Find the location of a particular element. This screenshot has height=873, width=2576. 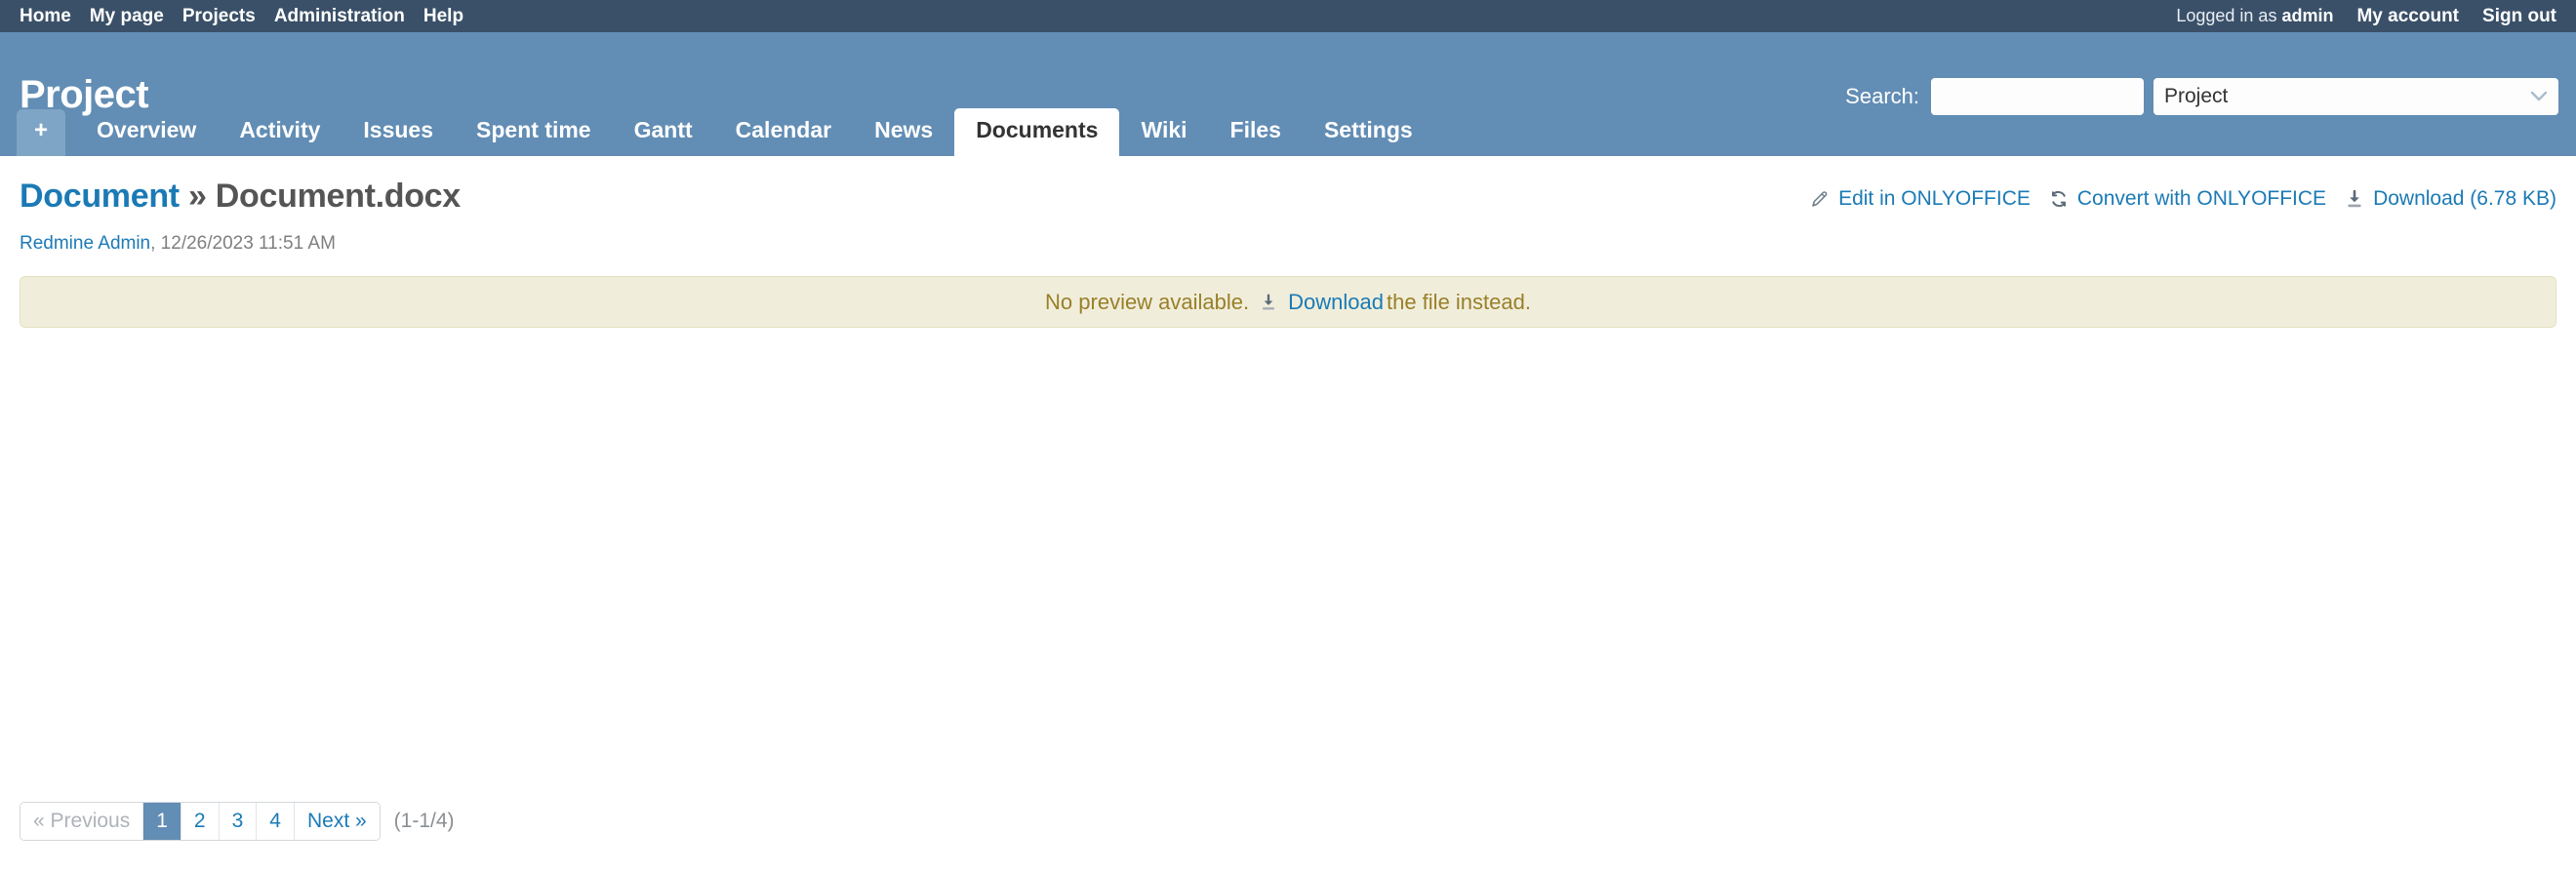

chevron-down-icon is located at coordinates (2539, 97).